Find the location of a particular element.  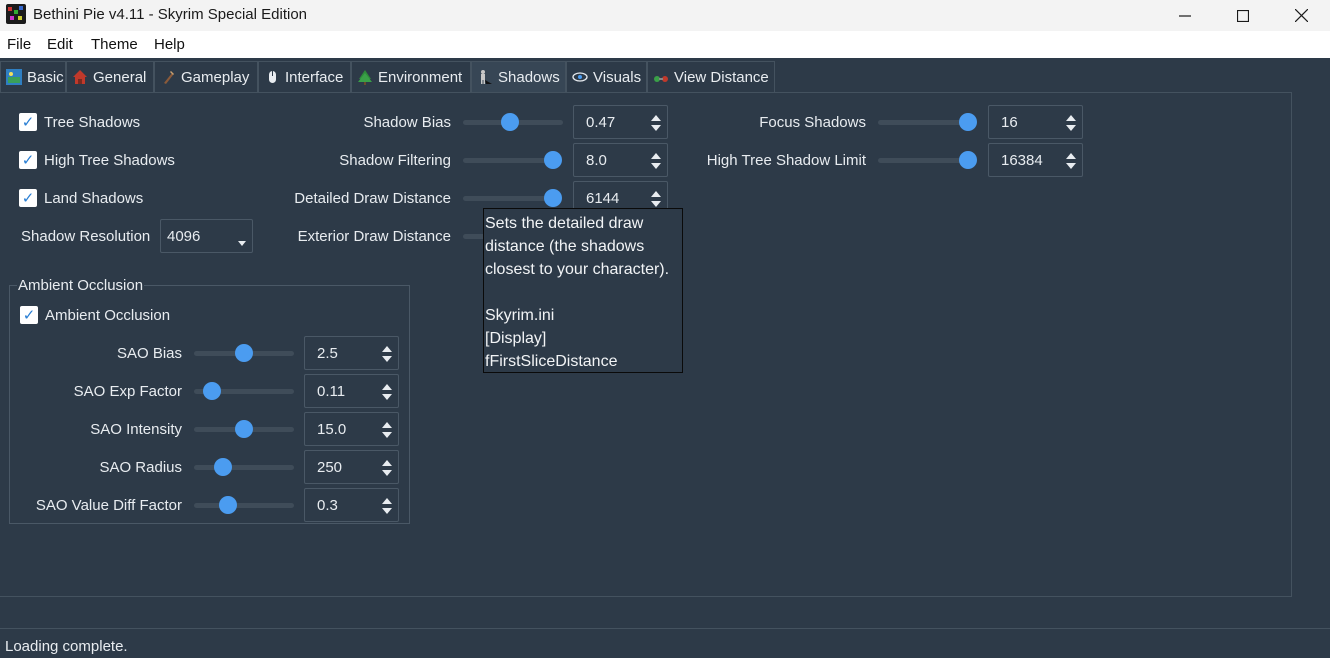

menu-edit: Edit is located at coordinates (60, 44).